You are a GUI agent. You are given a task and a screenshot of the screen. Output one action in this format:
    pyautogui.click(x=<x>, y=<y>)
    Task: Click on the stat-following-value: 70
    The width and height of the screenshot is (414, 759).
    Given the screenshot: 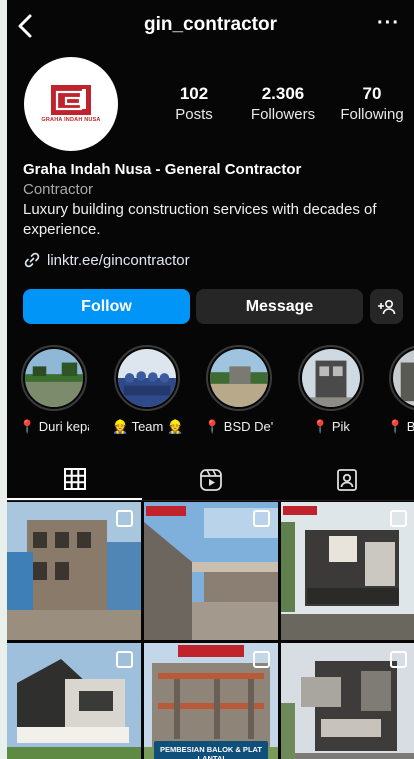 What is the action you would take?
    pyautogui.click(x=372, y=93)
    